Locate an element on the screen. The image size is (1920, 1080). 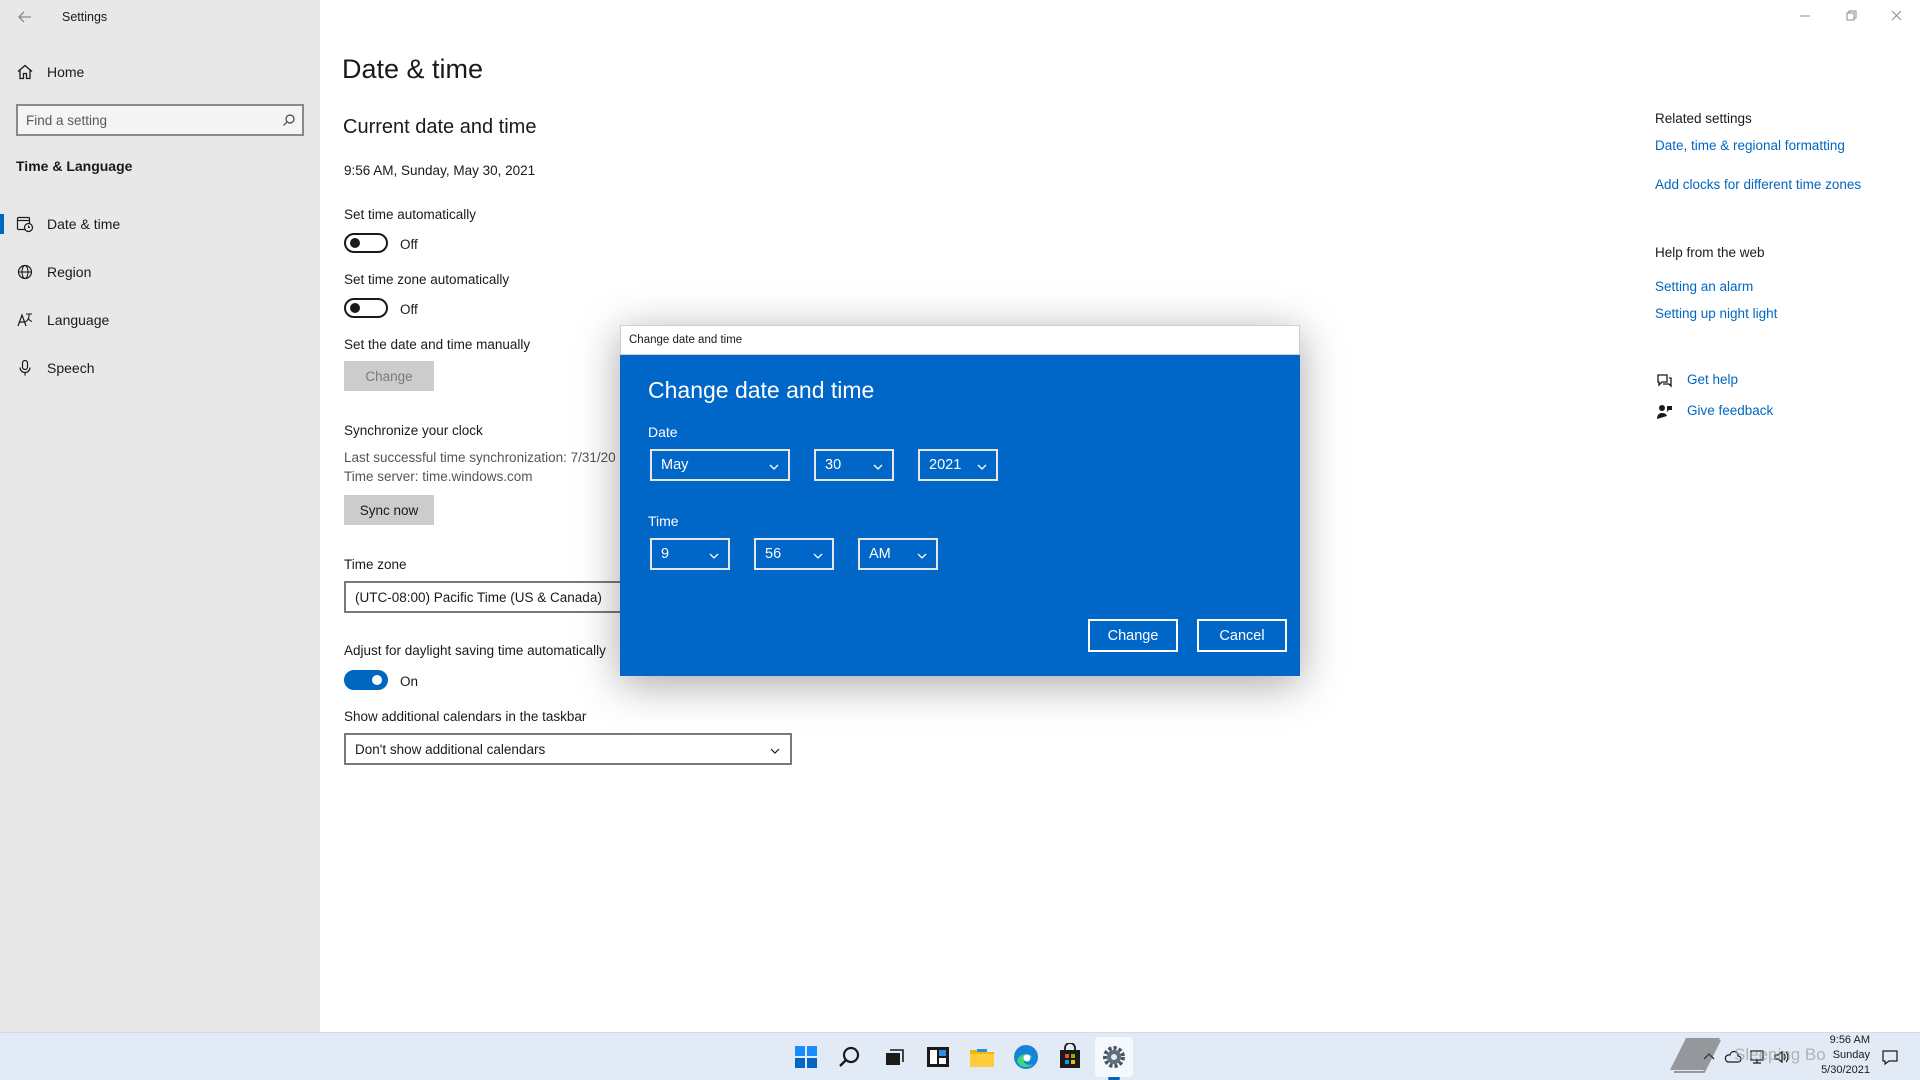
month-value: May is located at coordinates (675, 465).